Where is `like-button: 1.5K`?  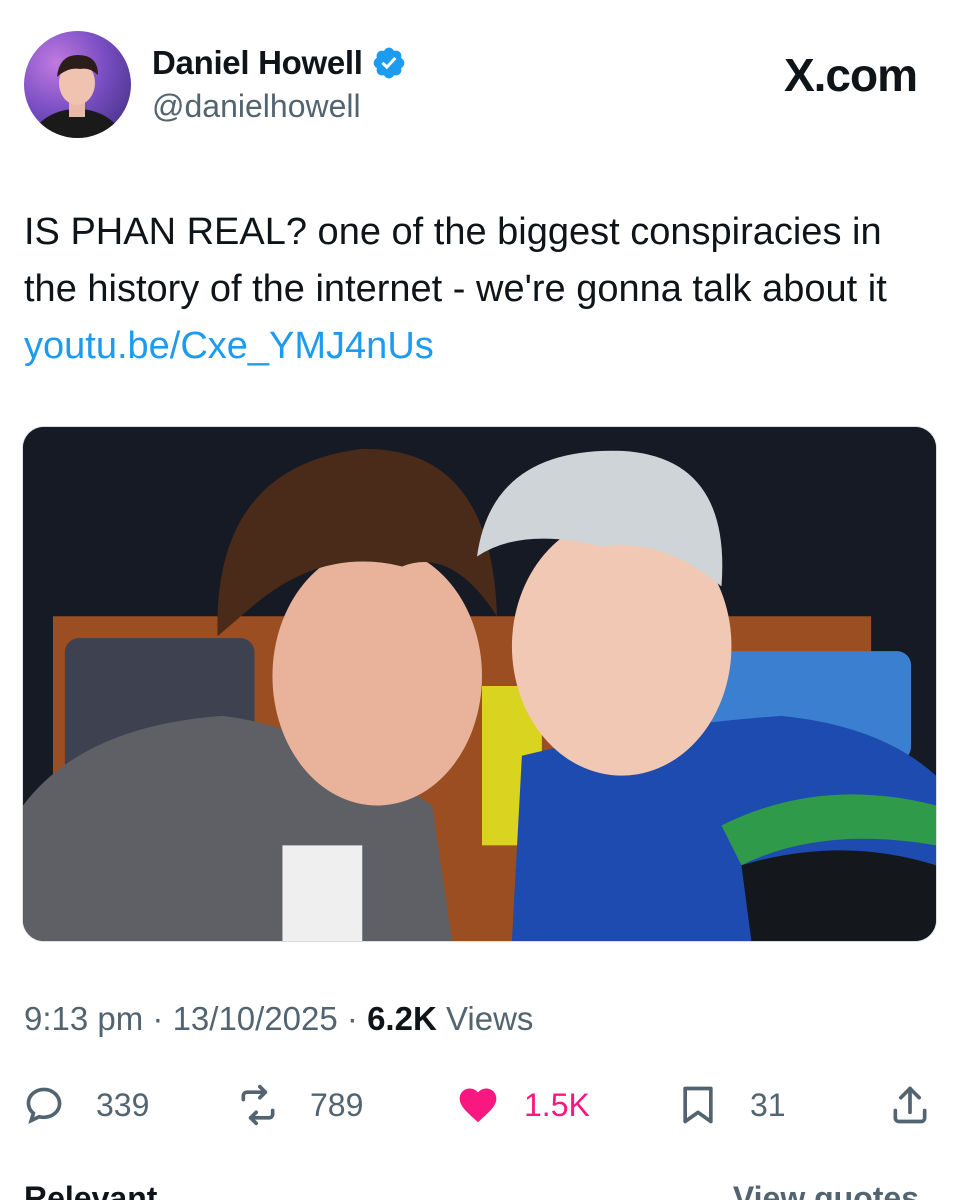
like-button: 1.5K is located at coordinates (523, 1105).